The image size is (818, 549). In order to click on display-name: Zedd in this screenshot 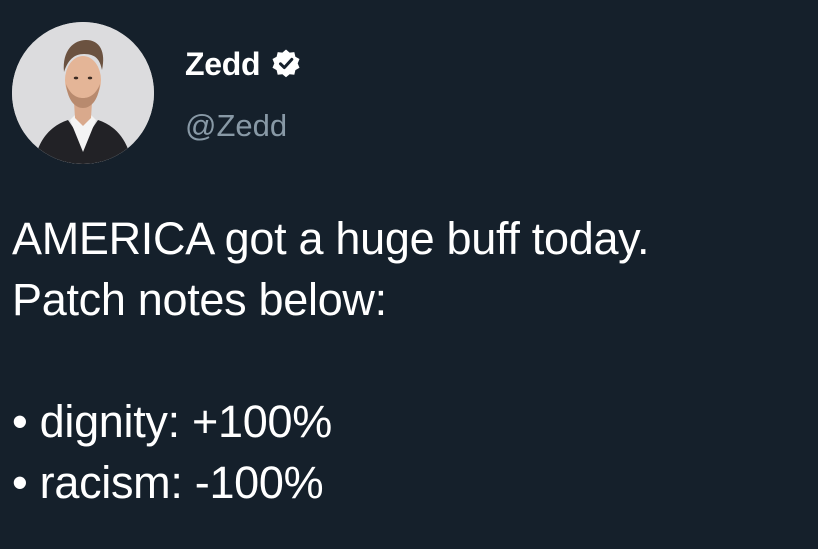, I will do `click(223, 64)`.